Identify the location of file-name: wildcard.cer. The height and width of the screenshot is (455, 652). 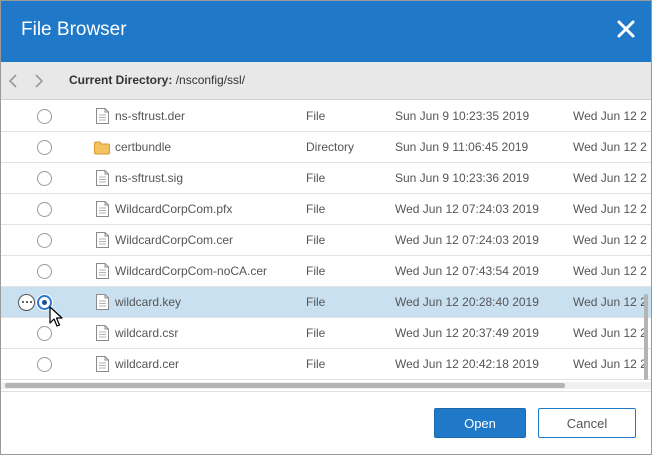
(147, 364).